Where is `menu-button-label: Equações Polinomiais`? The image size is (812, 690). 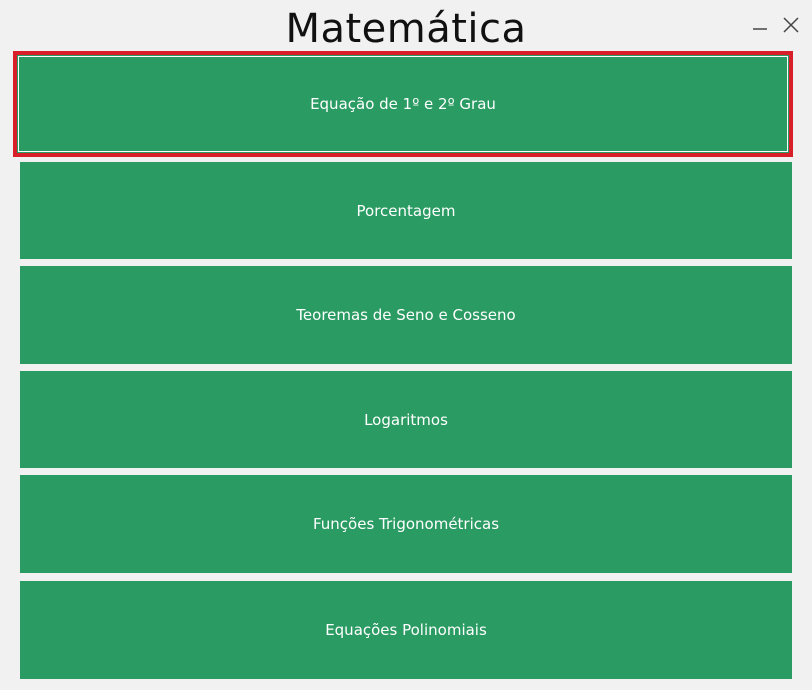 menu-button-label: Equações Polinomiais is located at coordinates (406, 630).